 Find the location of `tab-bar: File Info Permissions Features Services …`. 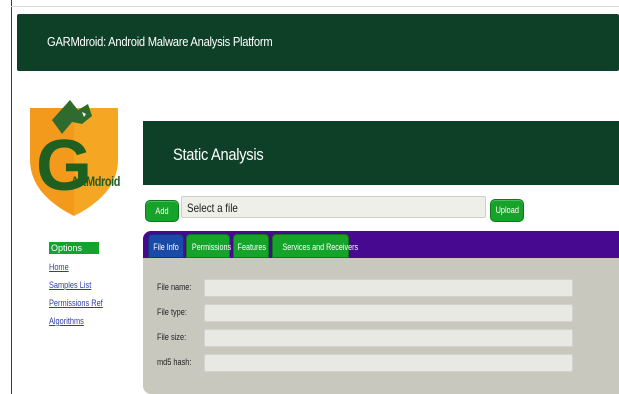

tab-bar: File Info Permissions Features Services … is located at coordinates (381, 244).